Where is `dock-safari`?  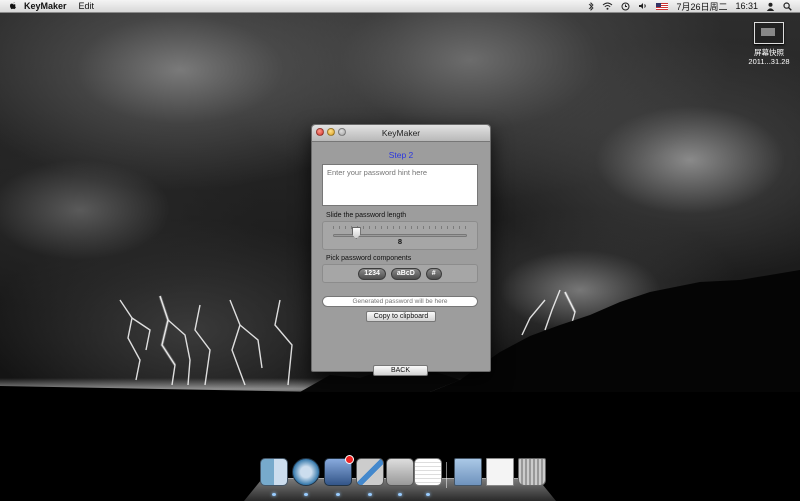
dock-safari is located at coordinates (306, 477).